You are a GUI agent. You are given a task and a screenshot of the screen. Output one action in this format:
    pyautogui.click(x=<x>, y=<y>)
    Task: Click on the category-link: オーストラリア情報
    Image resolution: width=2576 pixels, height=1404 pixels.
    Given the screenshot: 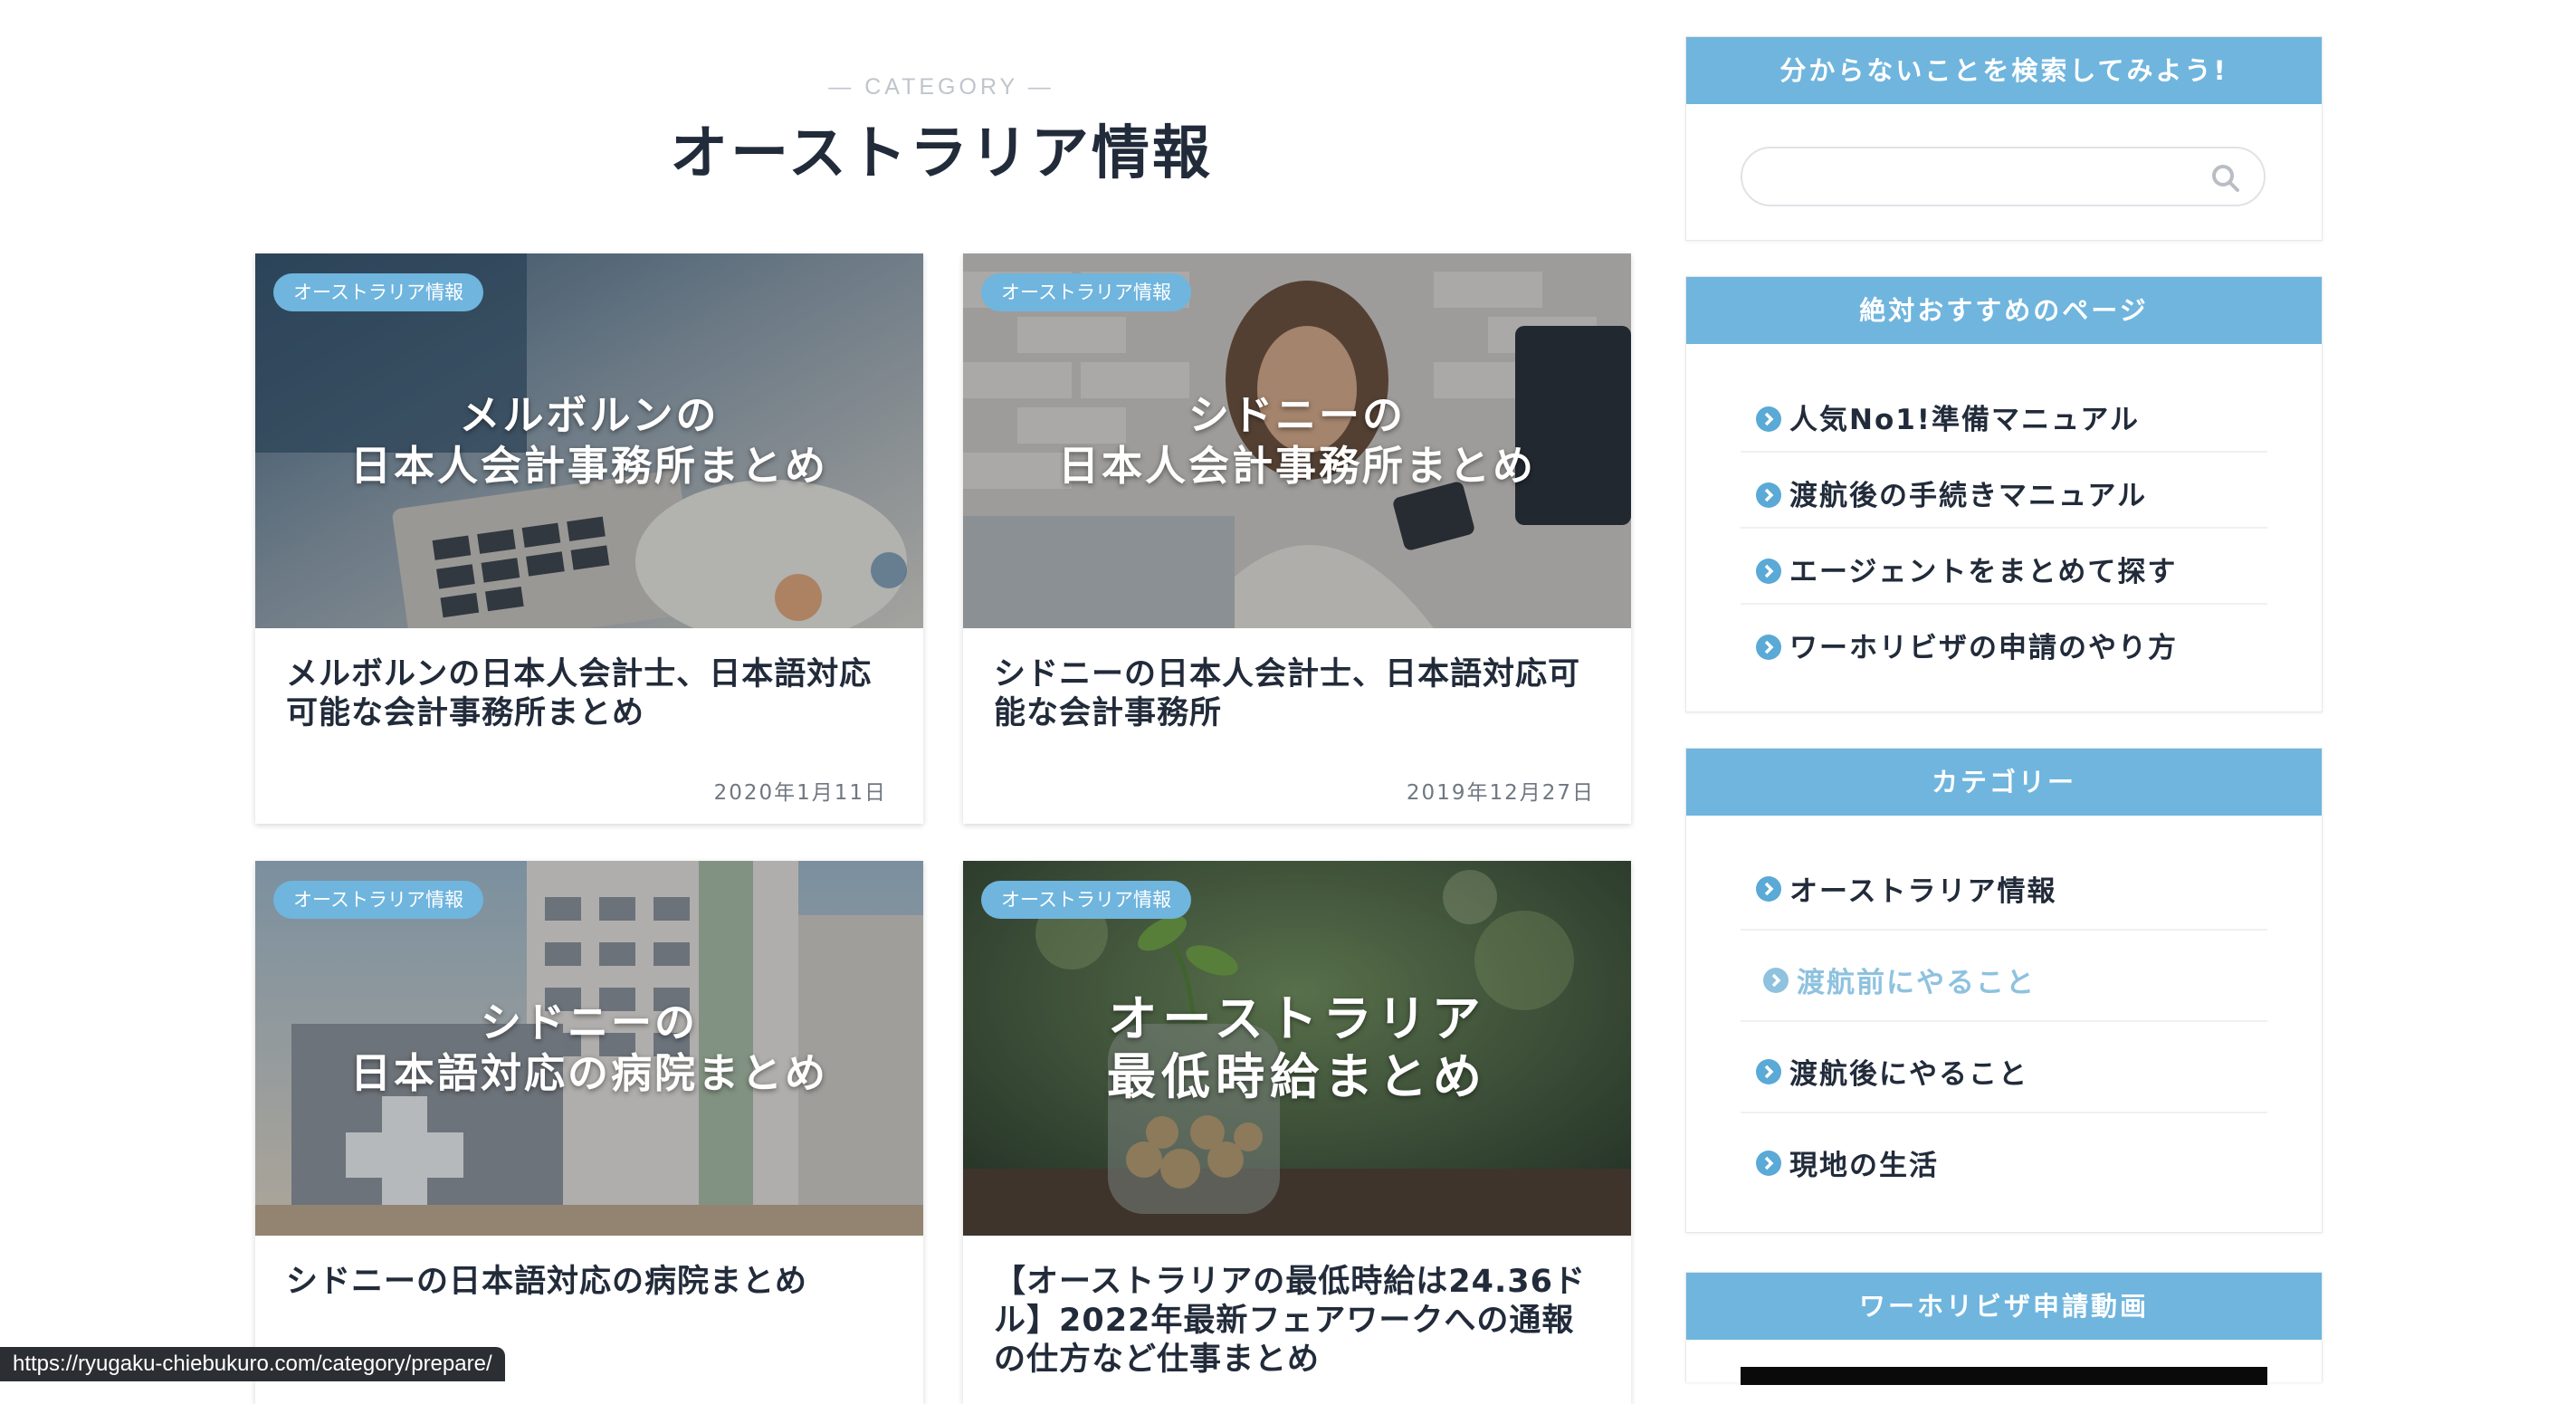 What is the action you would take?
    pyautogui.click(x=2004, y=884)
    